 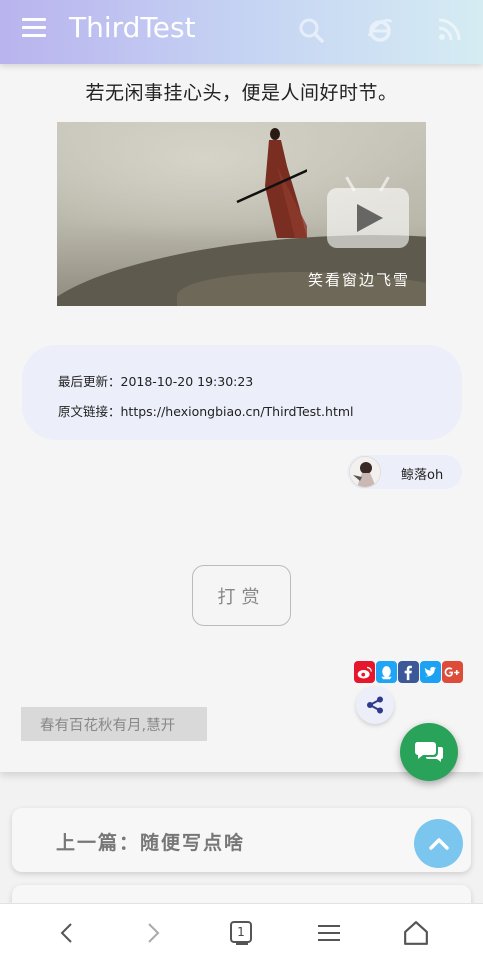 What do you see at coordinates (380, 30) in the screenshot?
I see `ie-browser-icon` at bounding box center [380, 30].